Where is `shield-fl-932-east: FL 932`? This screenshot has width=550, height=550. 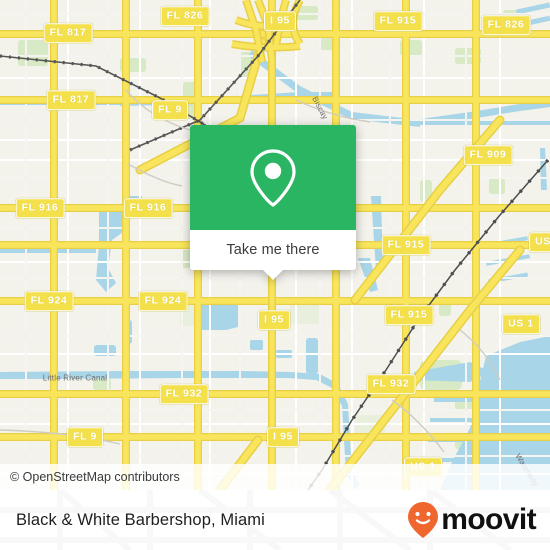
shield-fl-932-east: FL 932 is located at coordinates (391, 384).